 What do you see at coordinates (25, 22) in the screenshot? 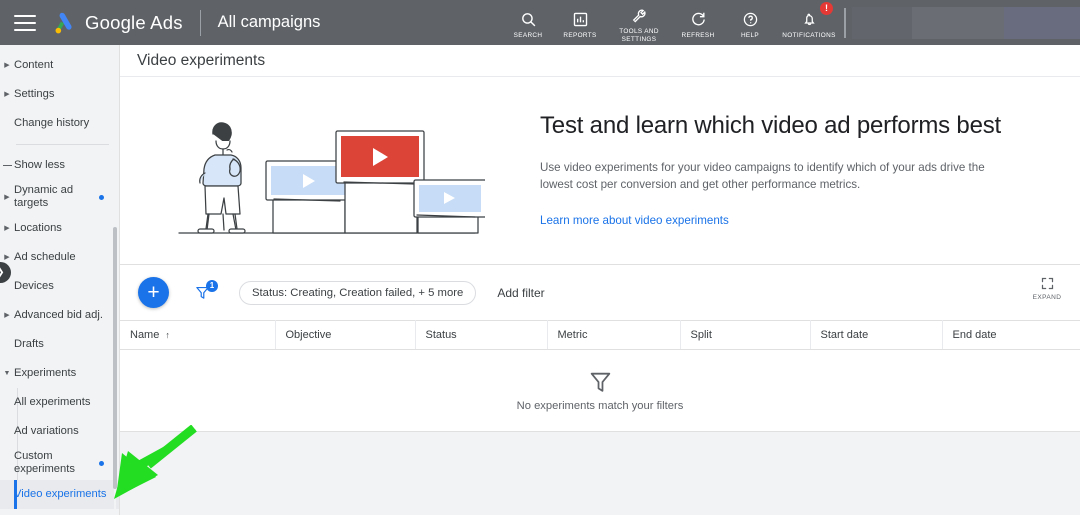
I see `hamburger-menu-icon` at bounding box center [25, 22].